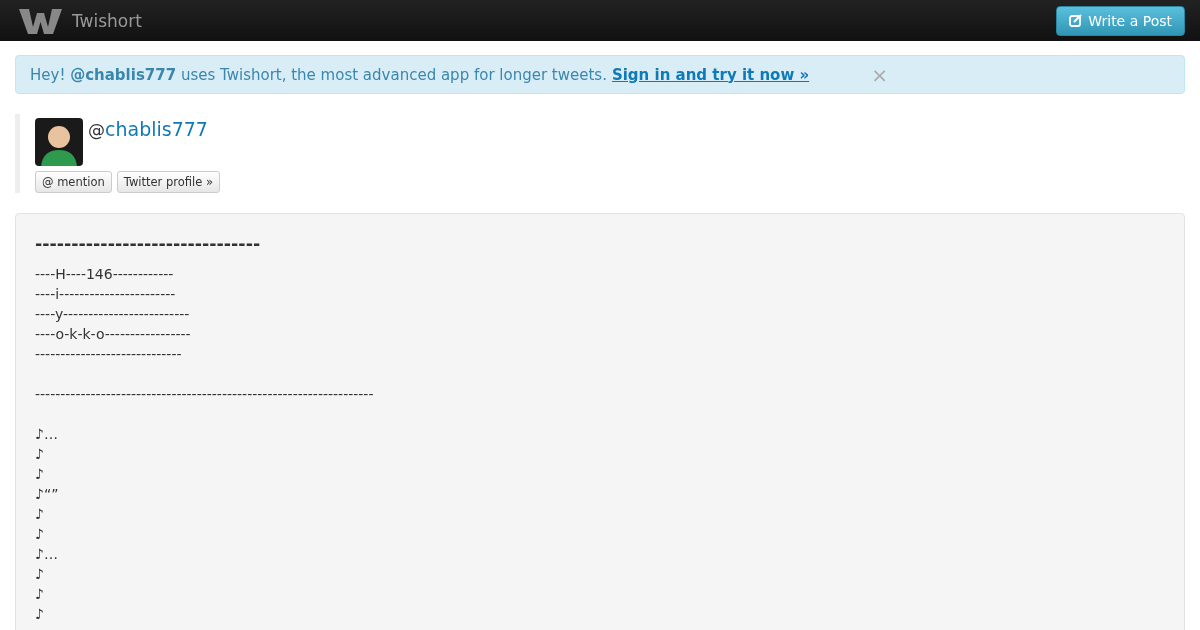  What do you see at coordinates (113, 314) in the screenshot?
I see `post-line: ----y-------------------------` at bounding box center [113, 314].